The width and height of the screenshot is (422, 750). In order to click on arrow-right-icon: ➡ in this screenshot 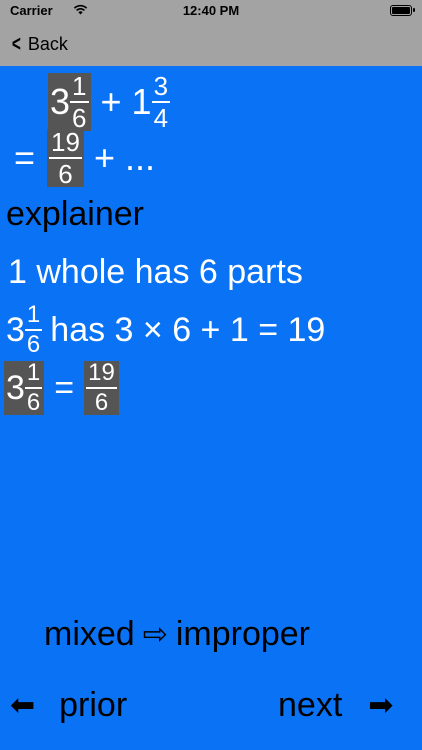, I will do `click(381, 705)`.